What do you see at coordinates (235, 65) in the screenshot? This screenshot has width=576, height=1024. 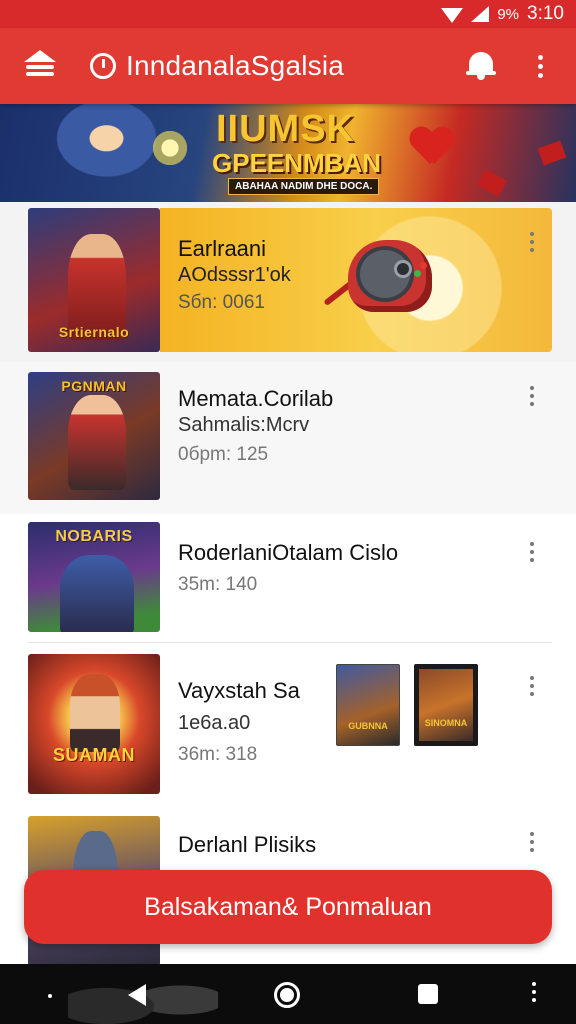 I see `app-title: InndanalaSgalsia` at bounding box center [235, 65].